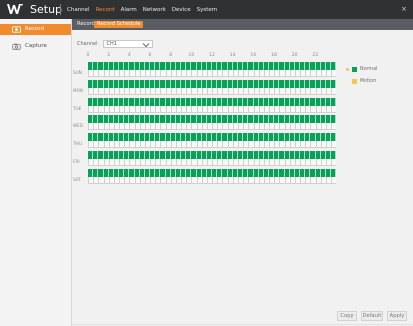 The height and width of the screenshot is (326, 413). What do you see at coordinates (16, 29) in the screenshot?
I see `record-icon` at bounding box center [16, 29].